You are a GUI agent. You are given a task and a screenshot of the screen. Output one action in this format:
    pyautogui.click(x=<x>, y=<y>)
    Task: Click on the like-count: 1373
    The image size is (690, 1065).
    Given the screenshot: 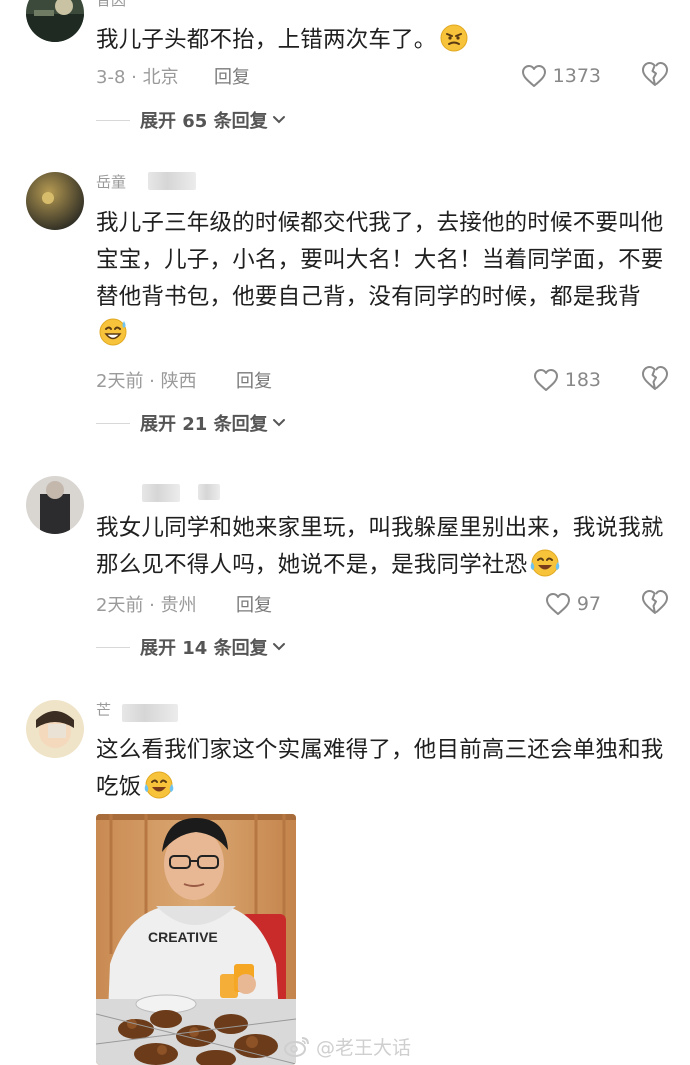 What is the action you would take?
    pyautogui.click(x=576, y=76)
    